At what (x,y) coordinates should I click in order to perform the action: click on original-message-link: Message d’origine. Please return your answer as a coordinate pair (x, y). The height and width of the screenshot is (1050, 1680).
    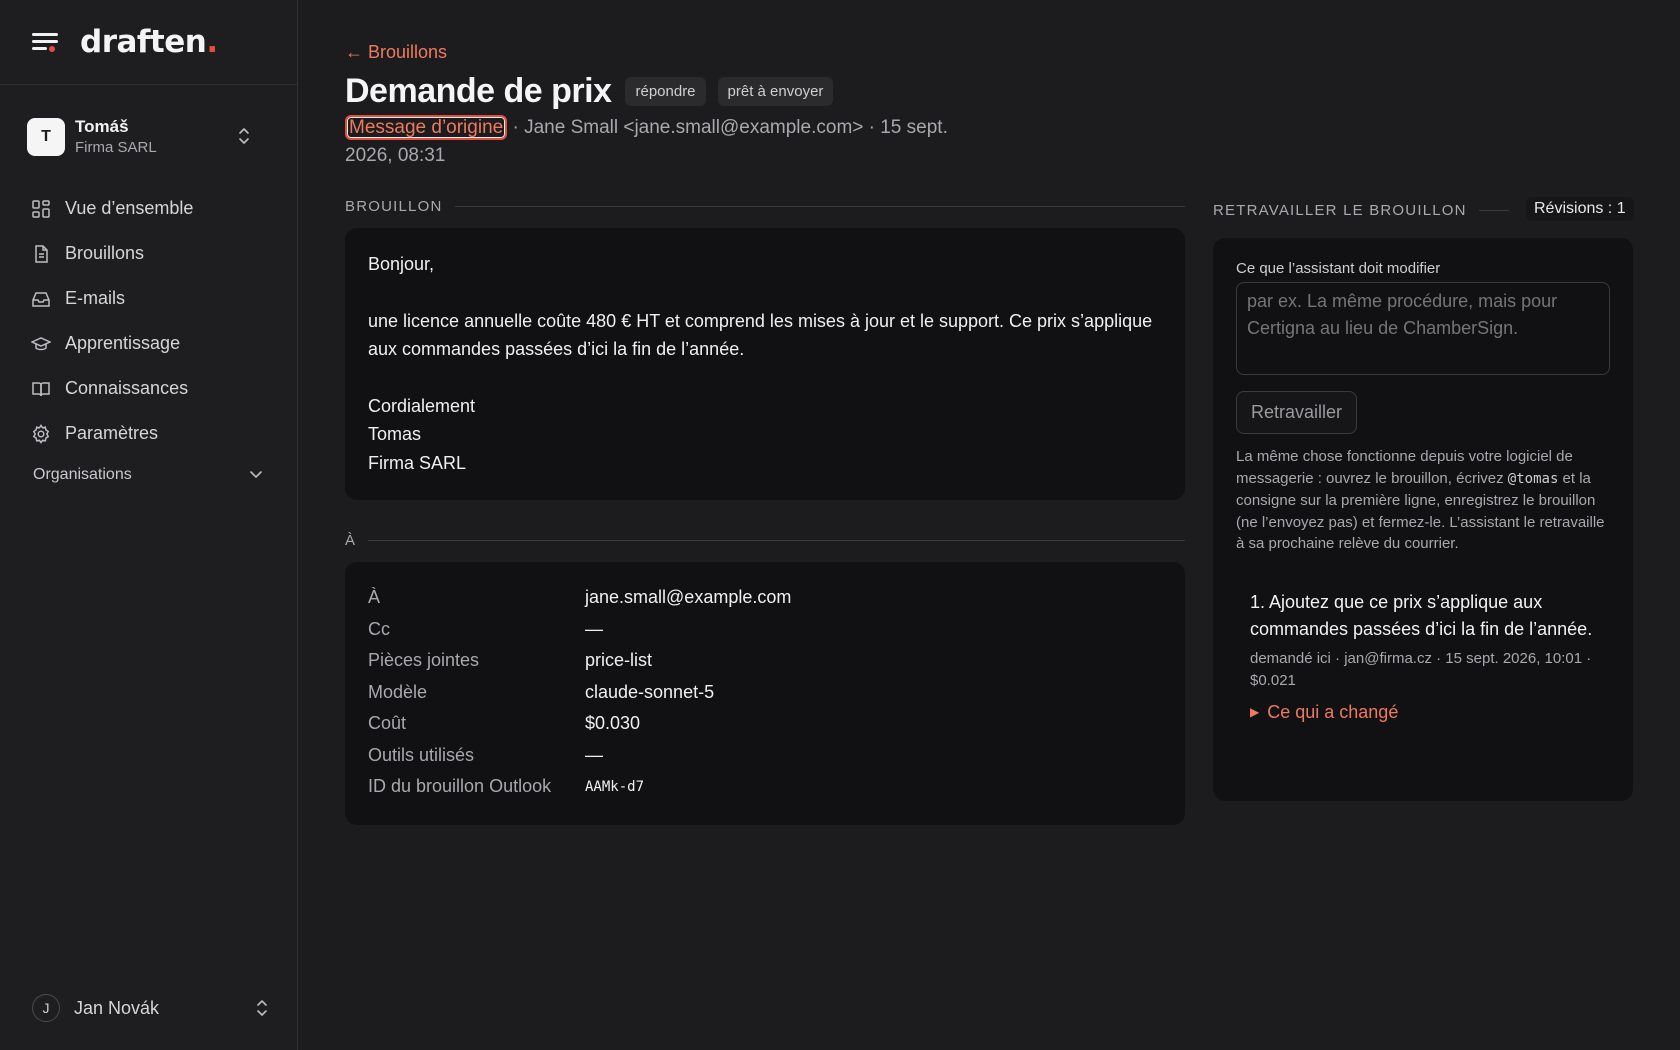
    Looking at the image, I should click on (426, 127).